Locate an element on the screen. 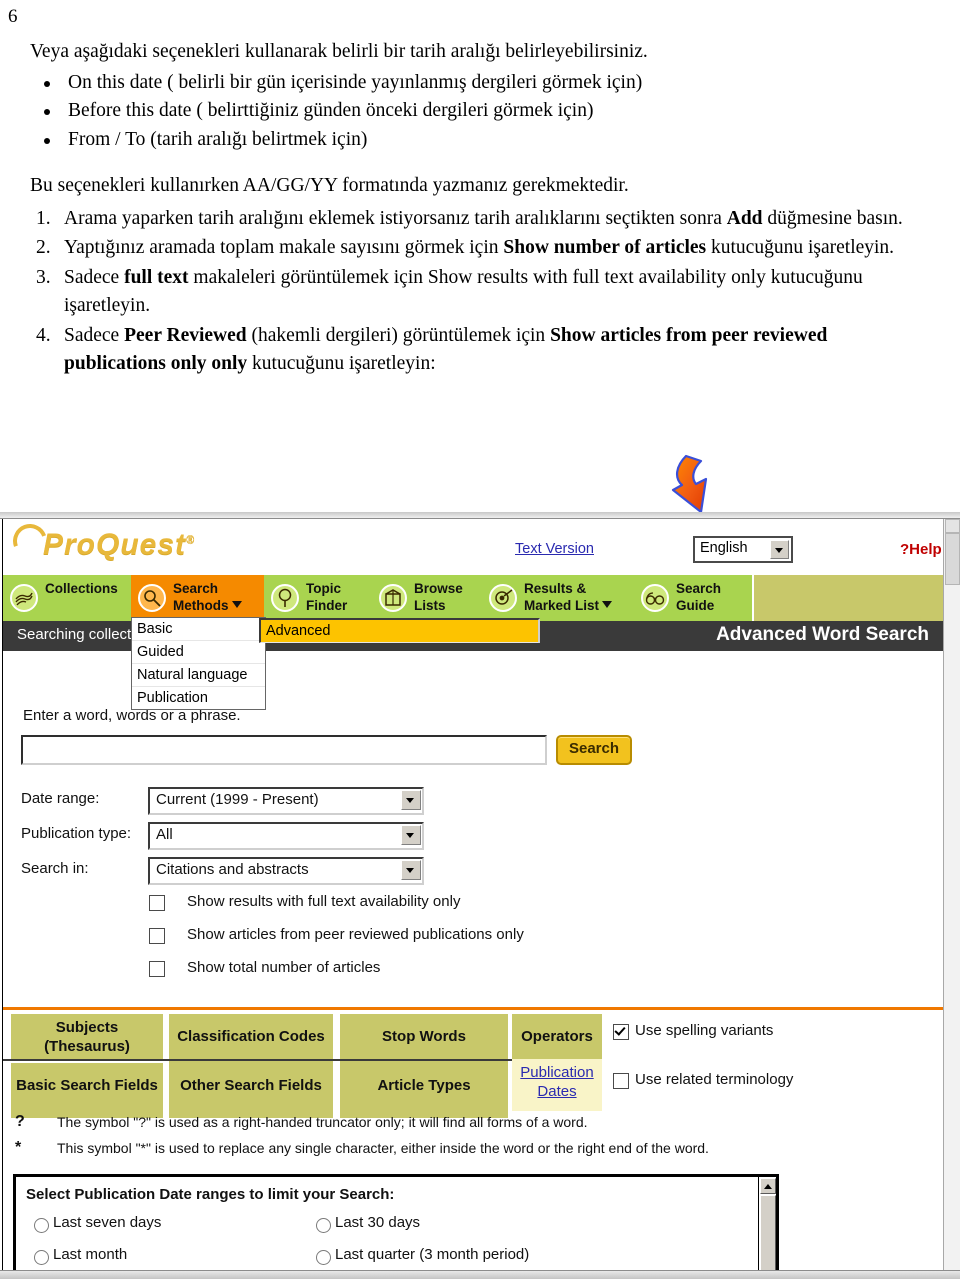 The image size is (960, 1279). tab-publication-dates: Publication Dates is located at coordinates (557, 1085).